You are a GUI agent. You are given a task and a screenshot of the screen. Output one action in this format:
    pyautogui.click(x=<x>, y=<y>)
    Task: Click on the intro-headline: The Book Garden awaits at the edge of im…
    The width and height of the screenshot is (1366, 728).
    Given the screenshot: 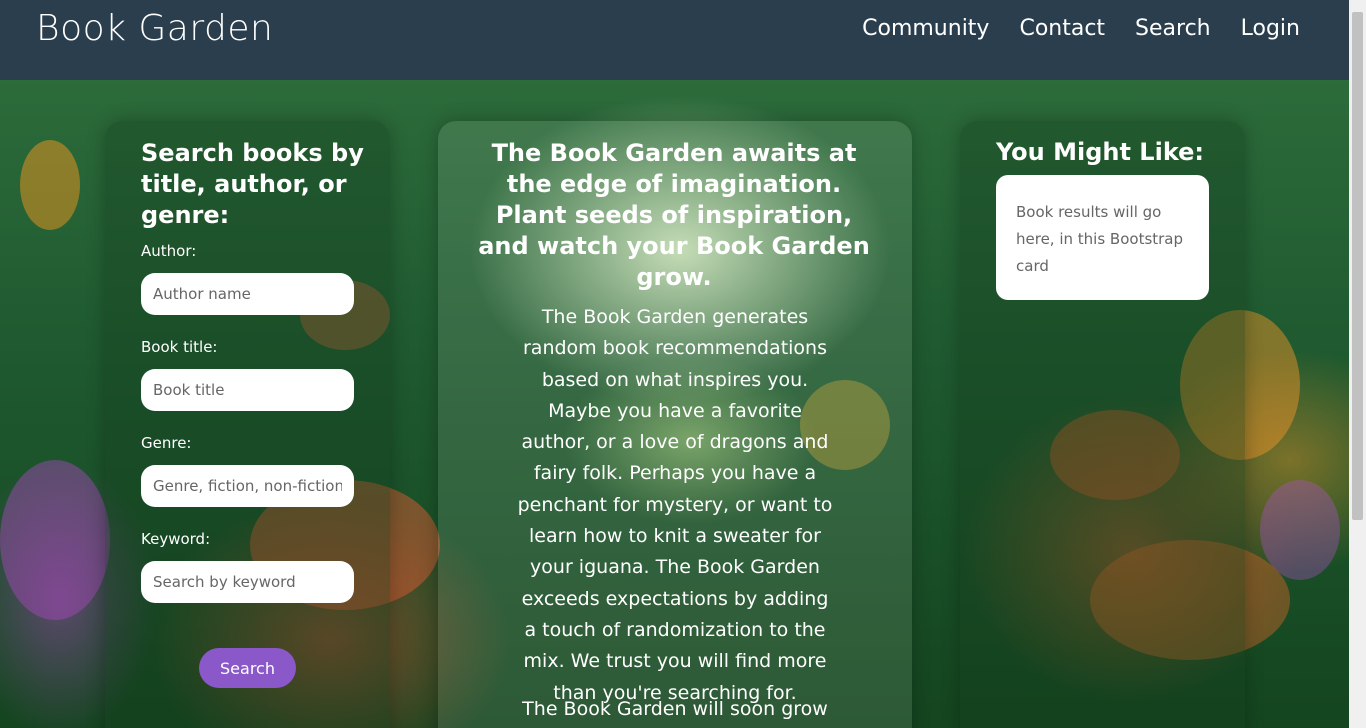 What is the action you would take?
    pyautogui.click(x=674, y=215)
    